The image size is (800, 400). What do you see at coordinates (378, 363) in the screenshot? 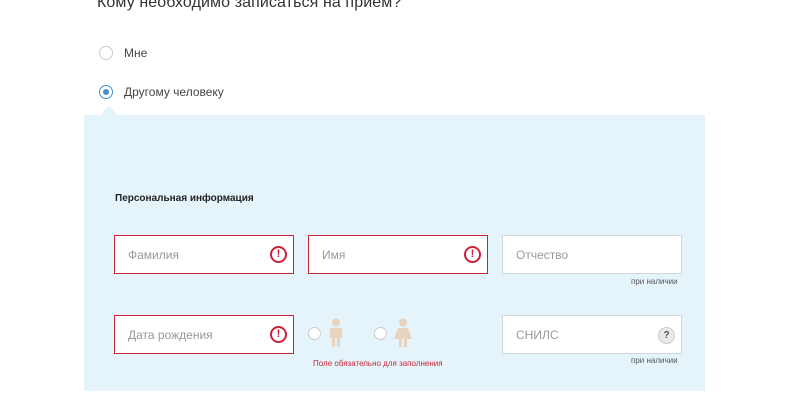
I see `required-error-text: Поле обязательно для заполнения` at bounding box center [378, 363].